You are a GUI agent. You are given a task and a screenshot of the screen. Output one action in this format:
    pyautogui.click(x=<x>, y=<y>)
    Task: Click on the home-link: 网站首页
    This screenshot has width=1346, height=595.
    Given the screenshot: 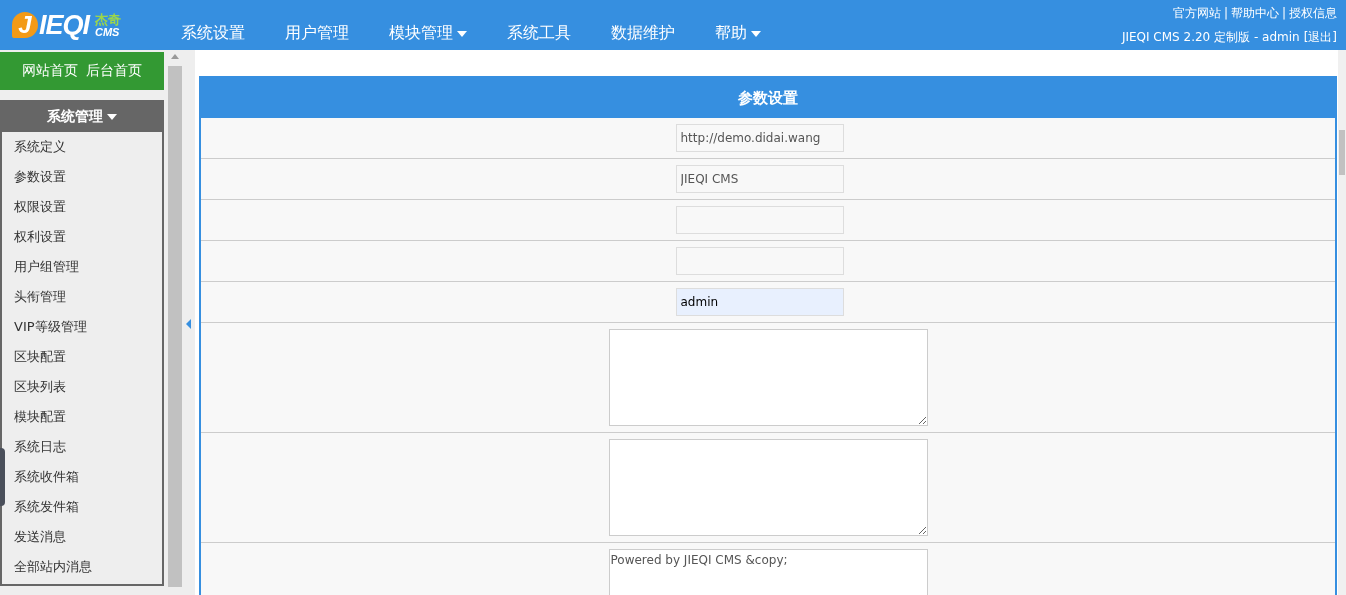 What is the action you would take?
    pyautogui.click(x=50, y=71)
    